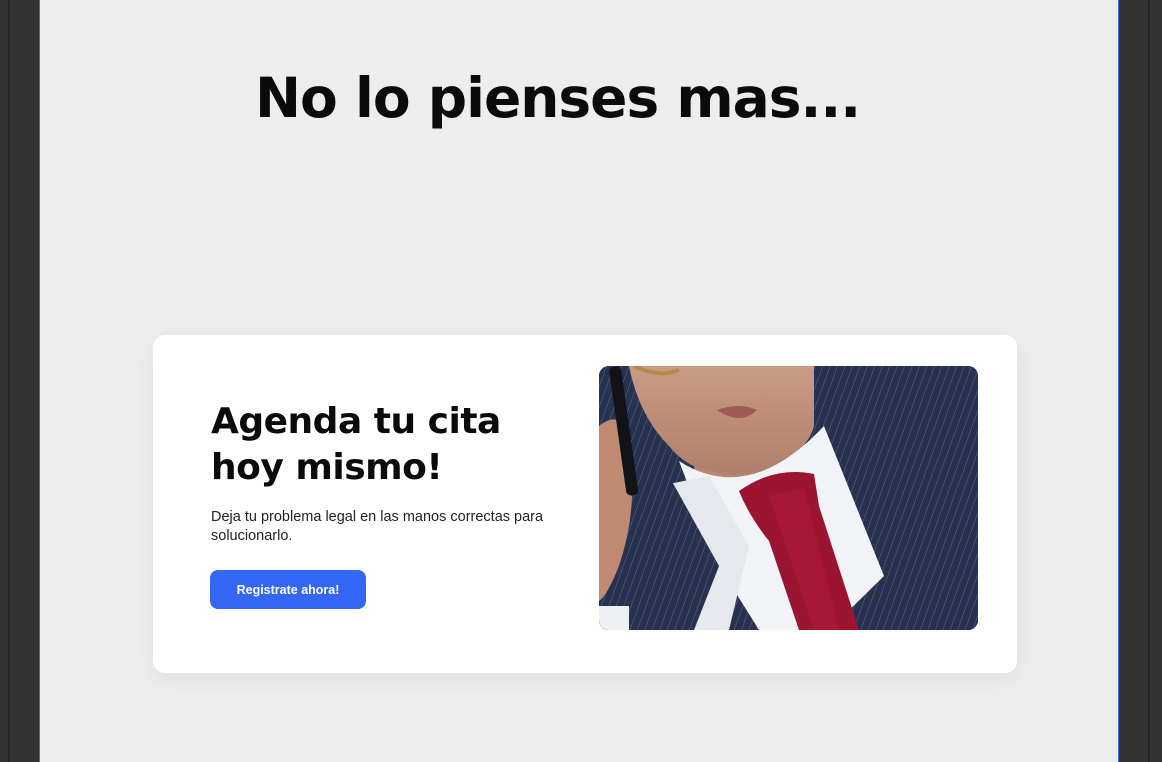 The image size is (1162, 762). I want to click on editor-left-panel, so click(20, 381).